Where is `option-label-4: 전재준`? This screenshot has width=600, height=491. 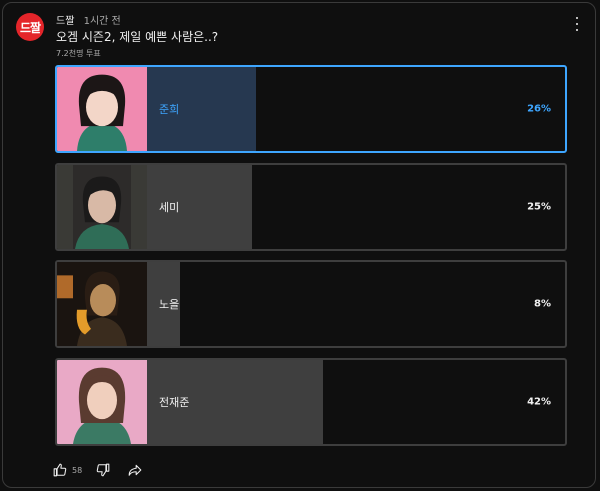
option-label-4: 전재준 is located at coordinates (174, 402).